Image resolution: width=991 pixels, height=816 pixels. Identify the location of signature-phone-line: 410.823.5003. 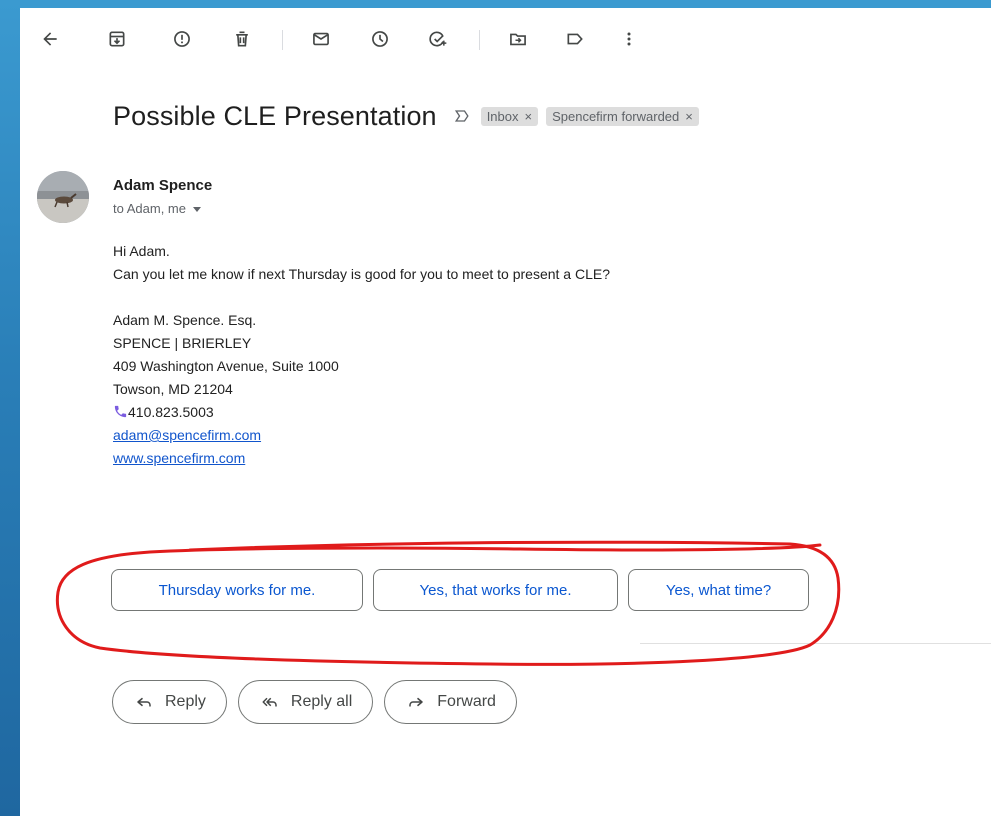
(493, 412).